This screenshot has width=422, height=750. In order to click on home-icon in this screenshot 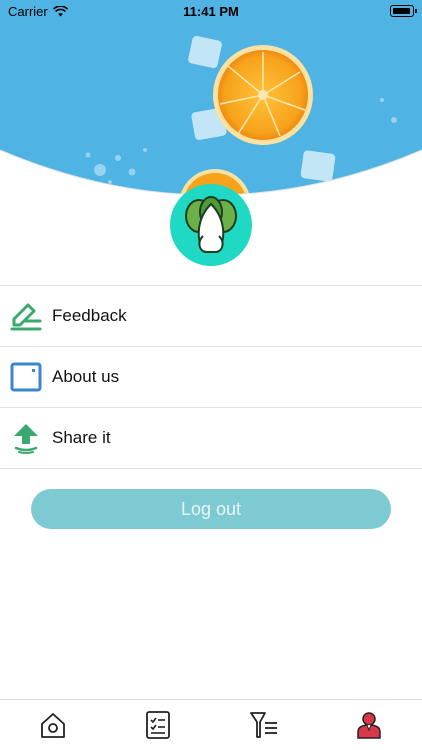, I will do `click(52, 725)`.